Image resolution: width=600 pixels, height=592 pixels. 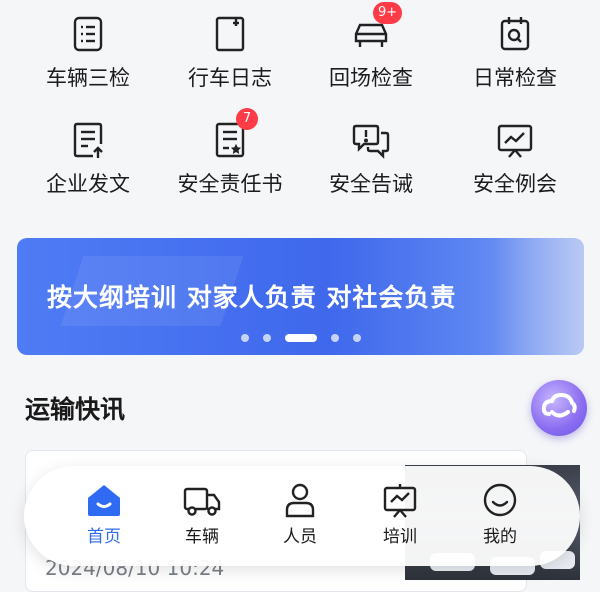 I want to click on chart-board-icon, so click(x=515, y=140).